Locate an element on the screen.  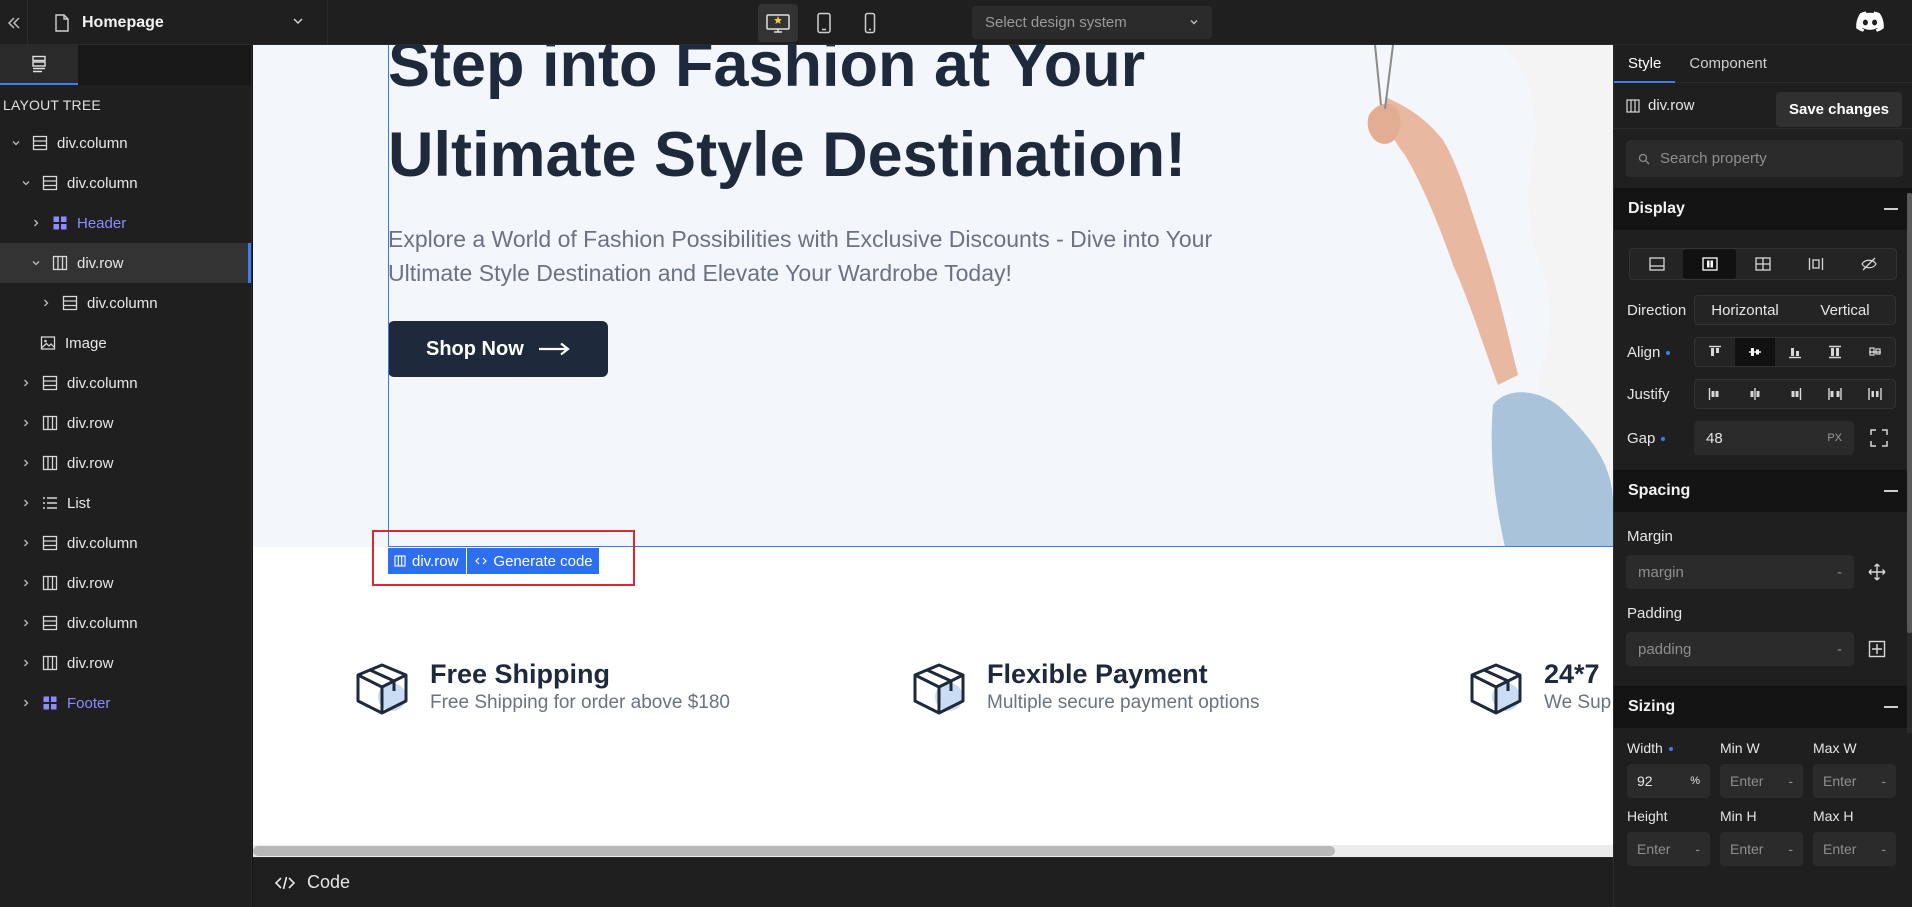
justify-around-button is located at coordinates (1875, 394).